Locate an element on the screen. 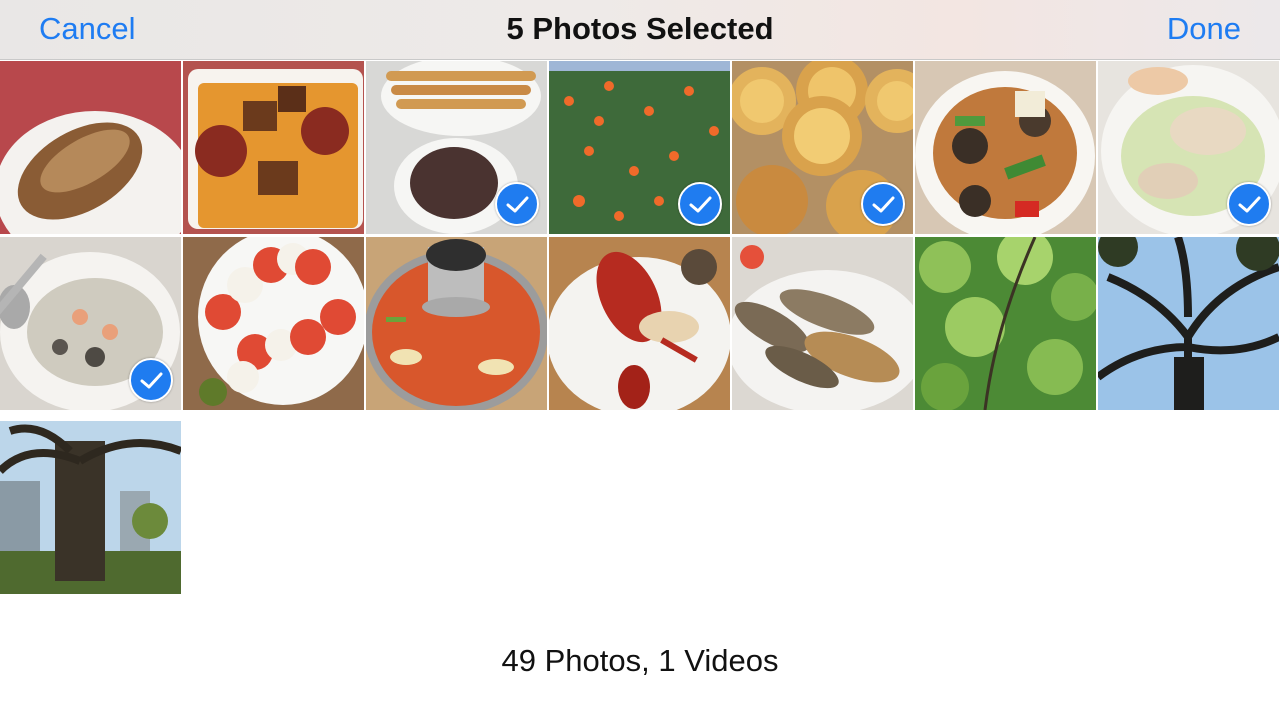 The height and width of the screenshot is (720, 1280). bread-roll-image is located at coordinates (90, 147).